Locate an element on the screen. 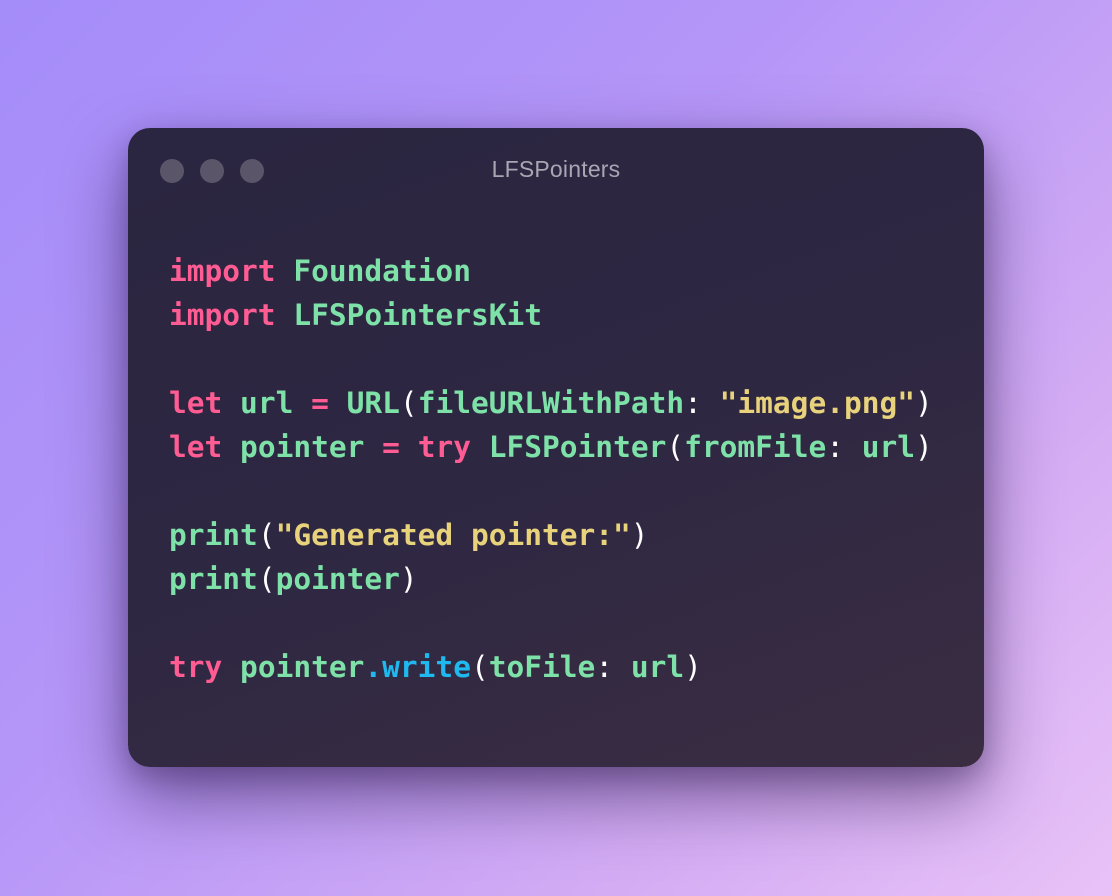 This screenshot has height=896, width=1112. identifier-token: Foundation is located at coordinates (382, 271).